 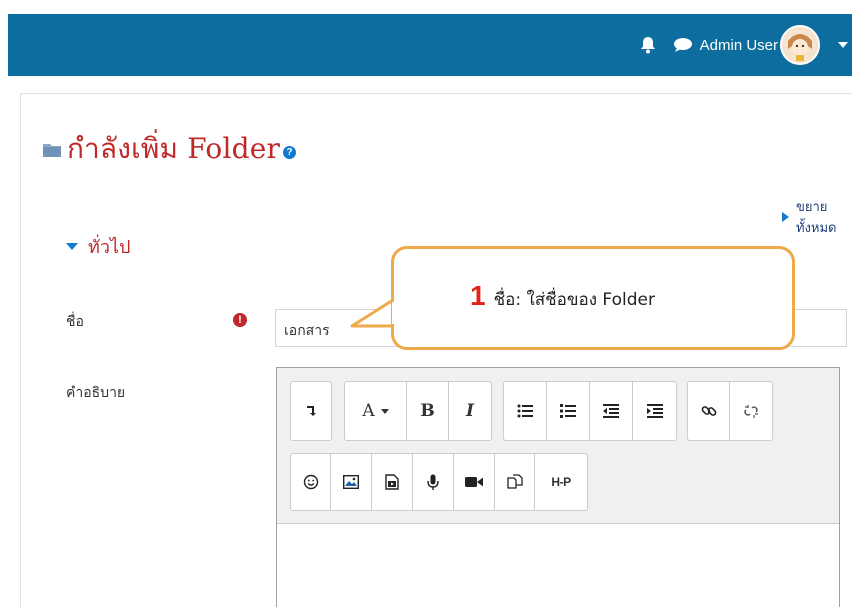 What do you see at coordinates (558, 565) in the screenshot?
I see `editor-content-area` at bounding box center [558, 565].